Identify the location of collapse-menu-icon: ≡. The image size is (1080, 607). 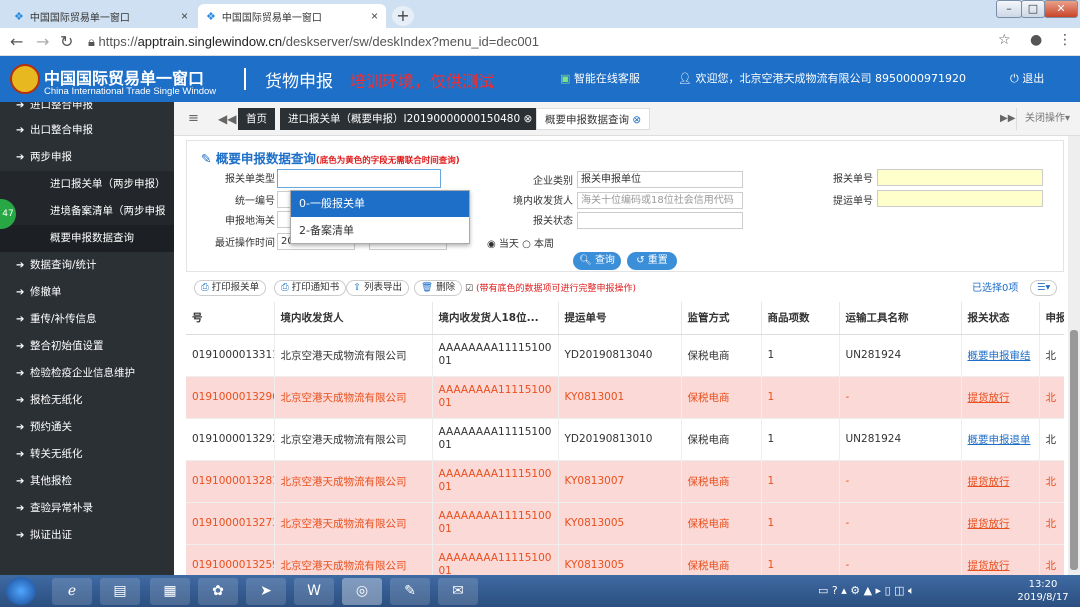
(193, 119).